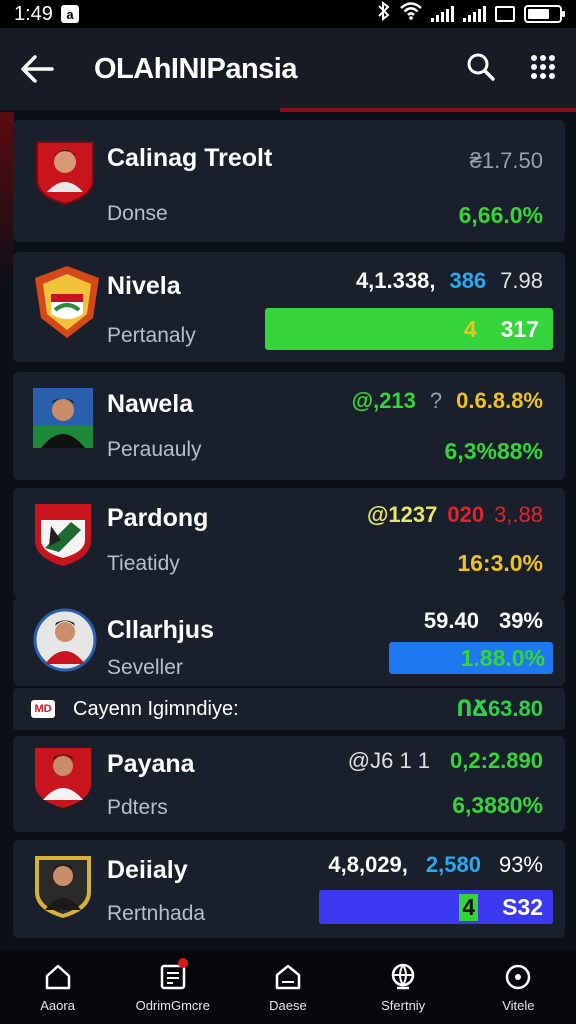  What do you see at coordinates (158, 518) in the screenshot?
I see `row-name: Pardong` at bounding box center [158, 518].